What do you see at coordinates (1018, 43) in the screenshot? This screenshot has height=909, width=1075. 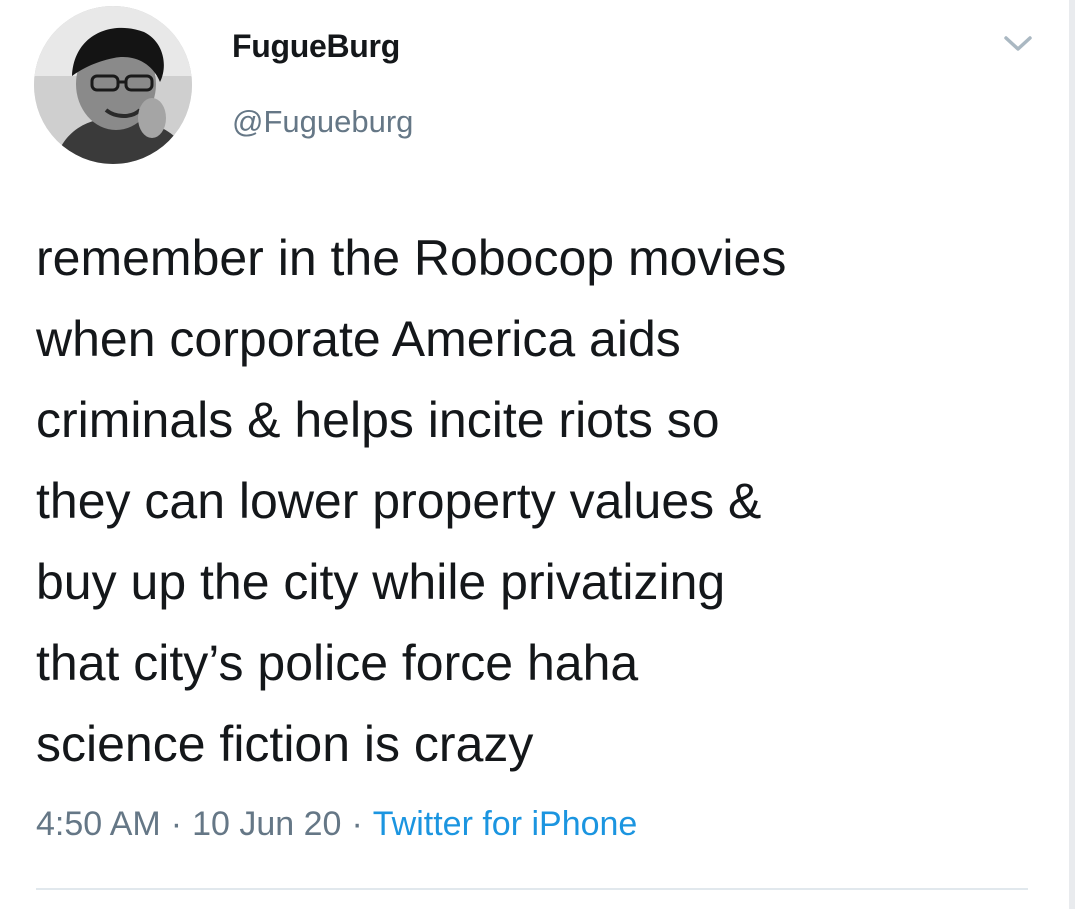 I see `chevron-down-icon` at bounding box center [1018, 43].